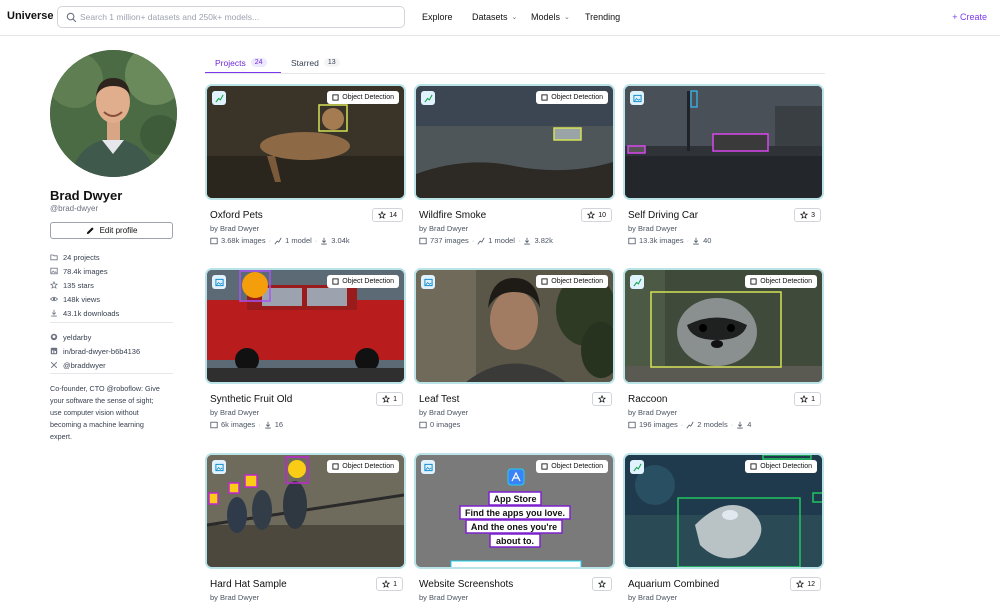 This screenshot has height=604, width=1000. I want to click on search-box, so click(231, 17).